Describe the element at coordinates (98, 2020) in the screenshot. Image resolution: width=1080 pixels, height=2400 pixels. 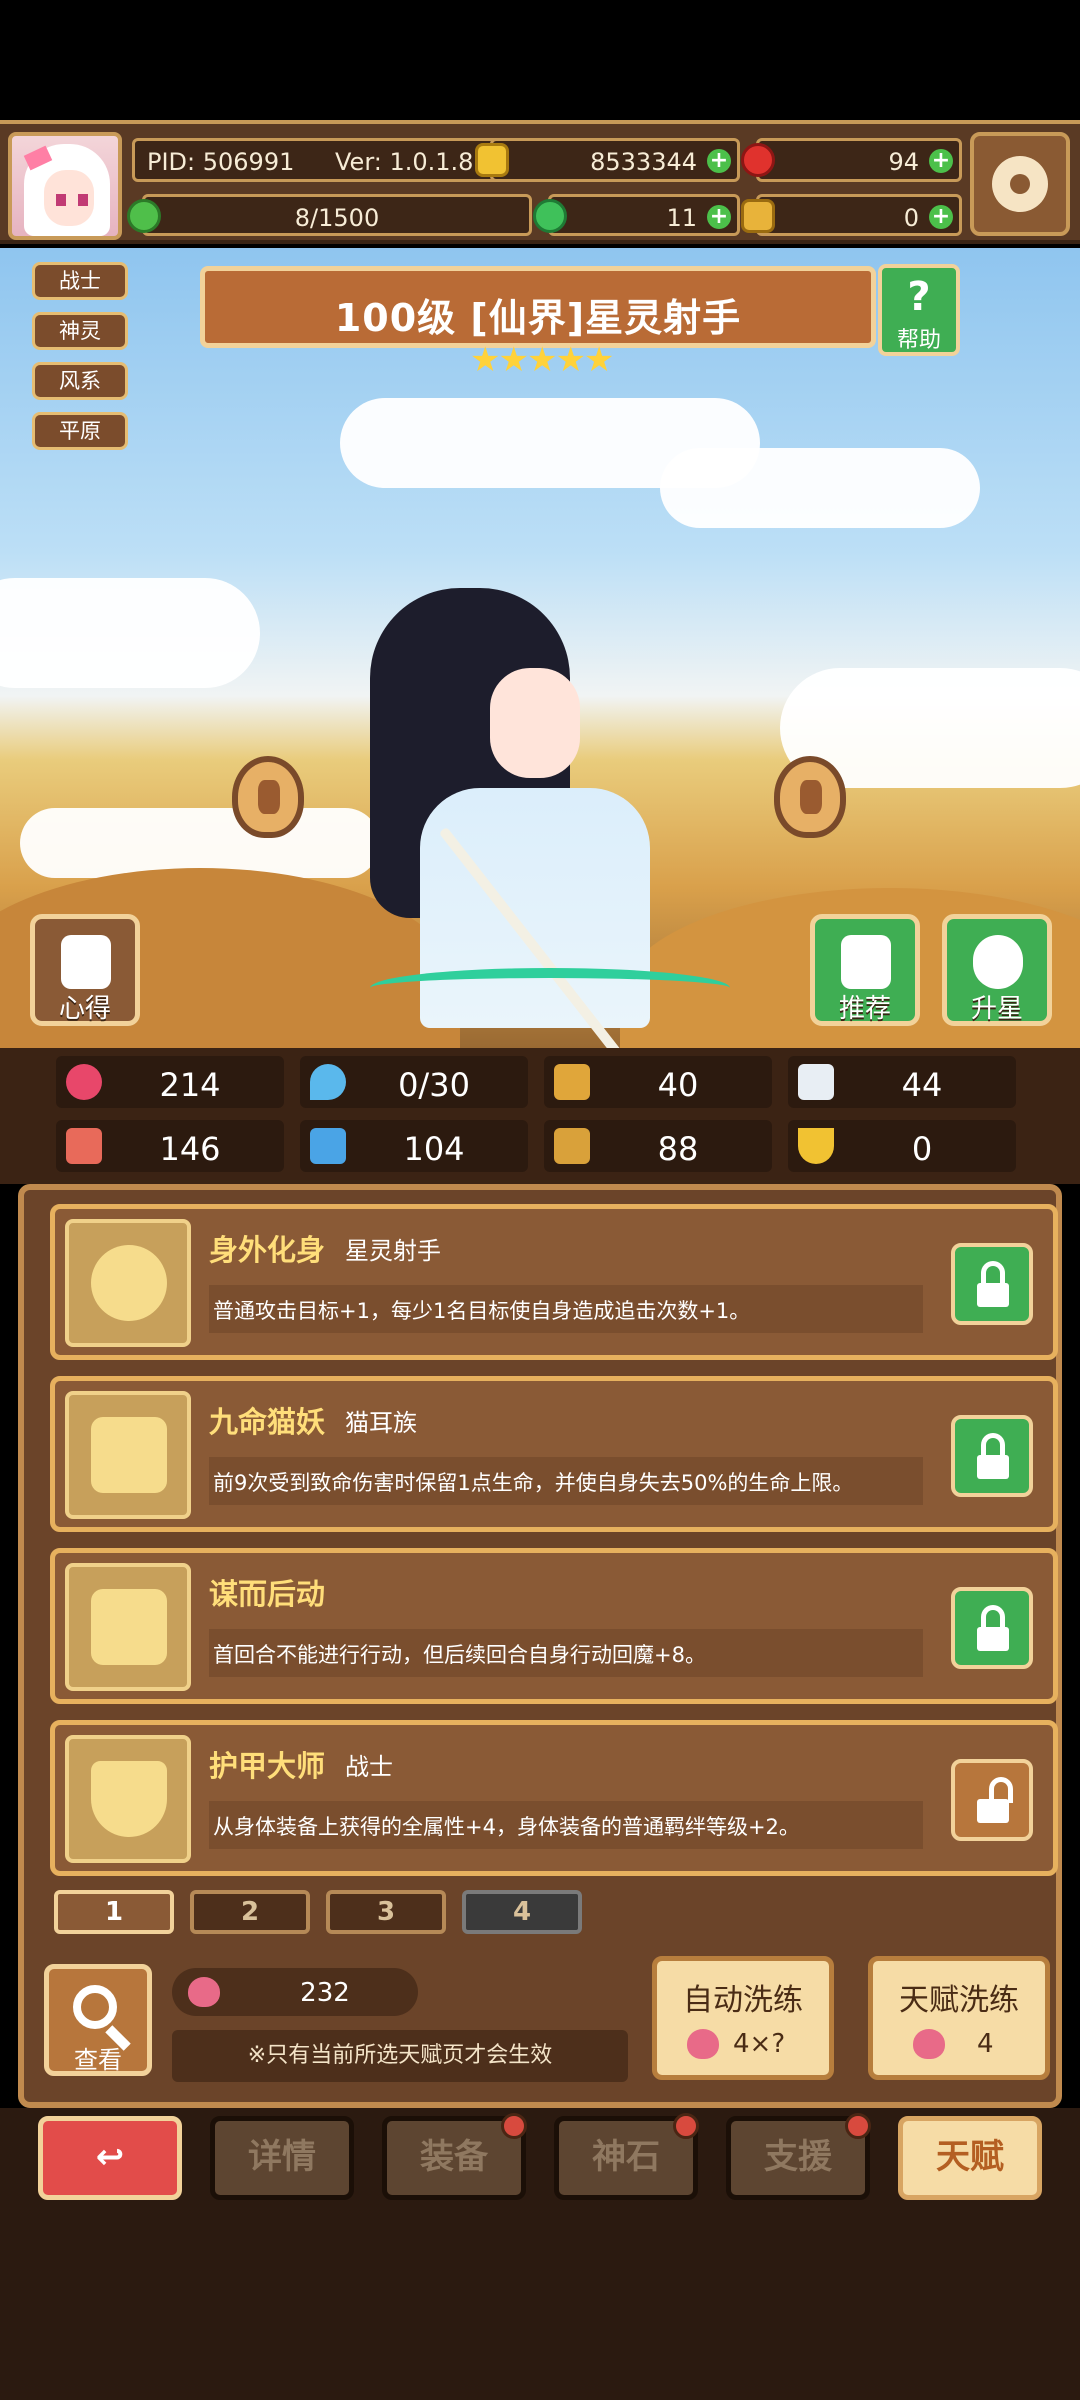
I see `view-button: 查看` at that location.